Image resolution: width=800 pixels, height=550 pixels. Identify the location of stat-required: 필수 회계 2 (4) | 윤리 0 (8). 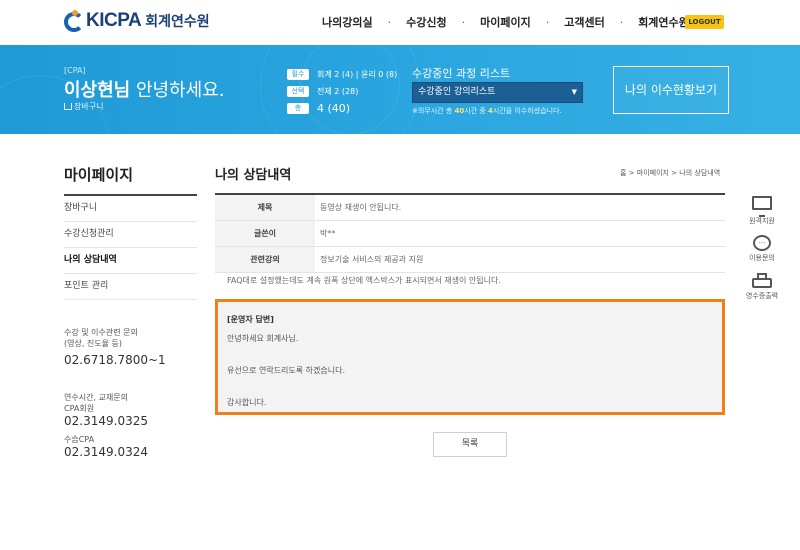
(342, 74).